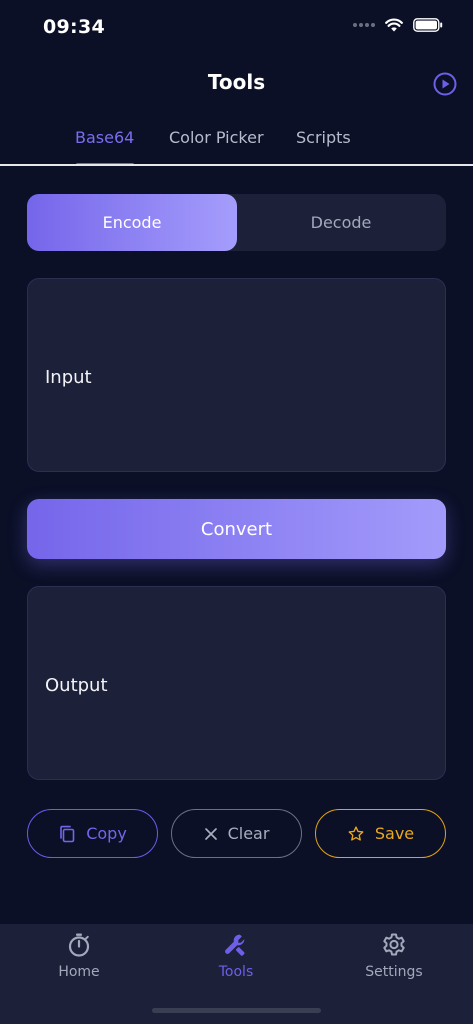 The width and height of the screenshot is (473, 1024). I want to click on clear-button: Clear, so click(236, 833).